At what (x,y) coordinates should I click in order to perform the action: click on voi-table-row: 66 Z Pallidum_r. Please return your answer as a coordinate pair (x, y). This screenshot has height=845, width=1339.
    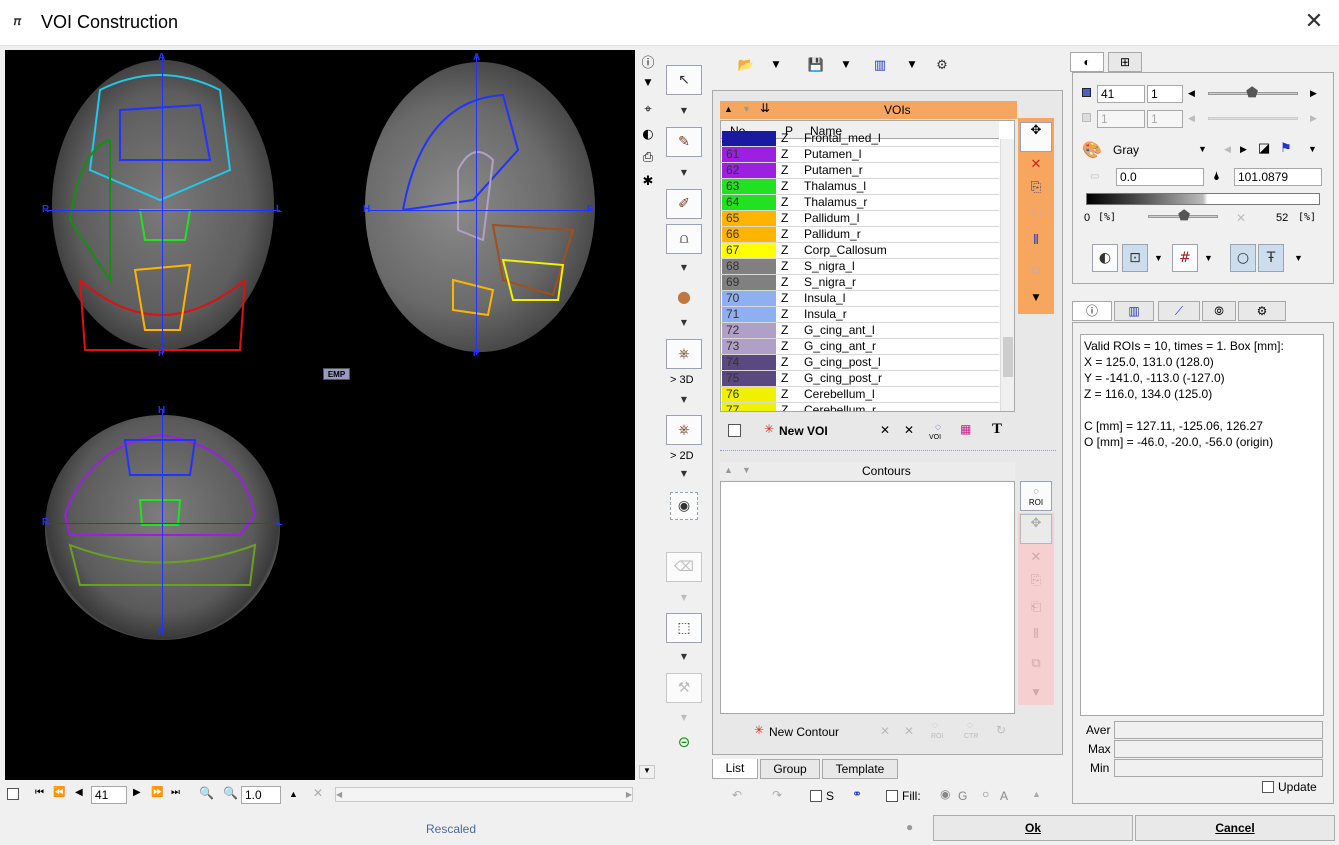
    Looking at the image, I should click on (860, 235).